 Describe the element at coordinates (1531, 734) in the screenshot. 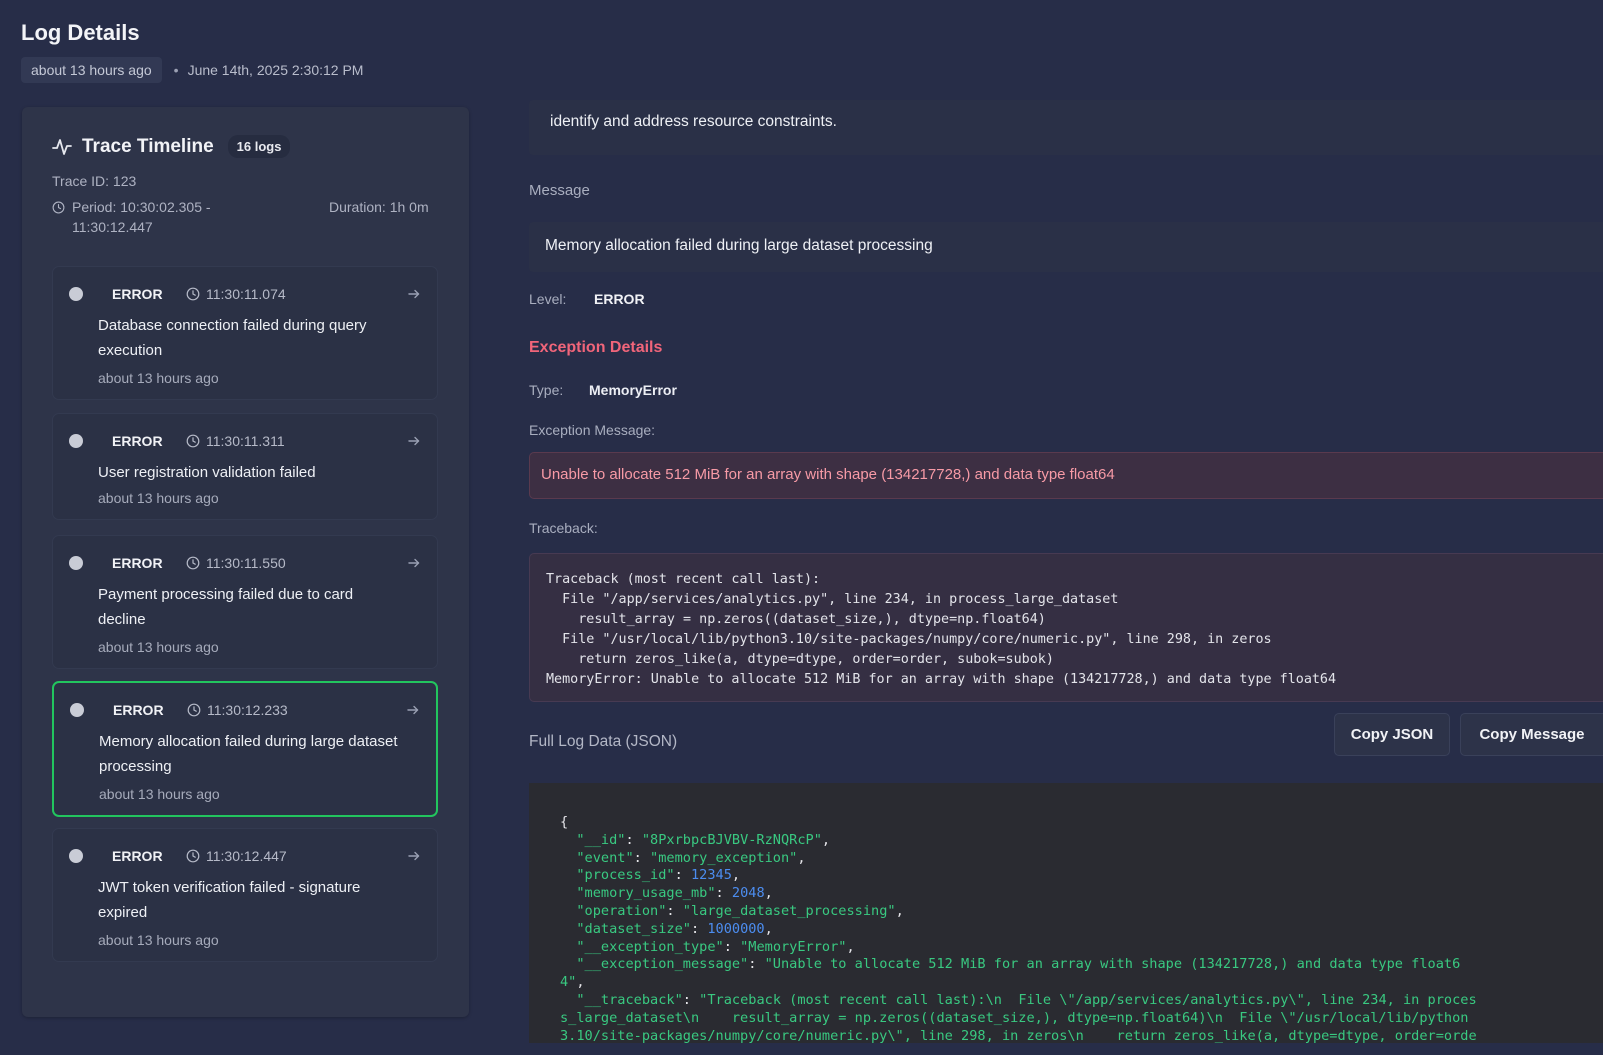

I see `copy-message-button: Copy Message` at that location.